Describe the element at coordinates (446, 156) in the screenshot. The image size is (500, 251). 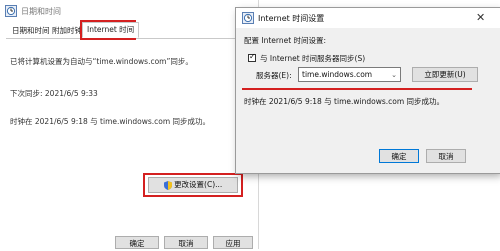
I see `dialog-cancel-button: 取消` at that location.